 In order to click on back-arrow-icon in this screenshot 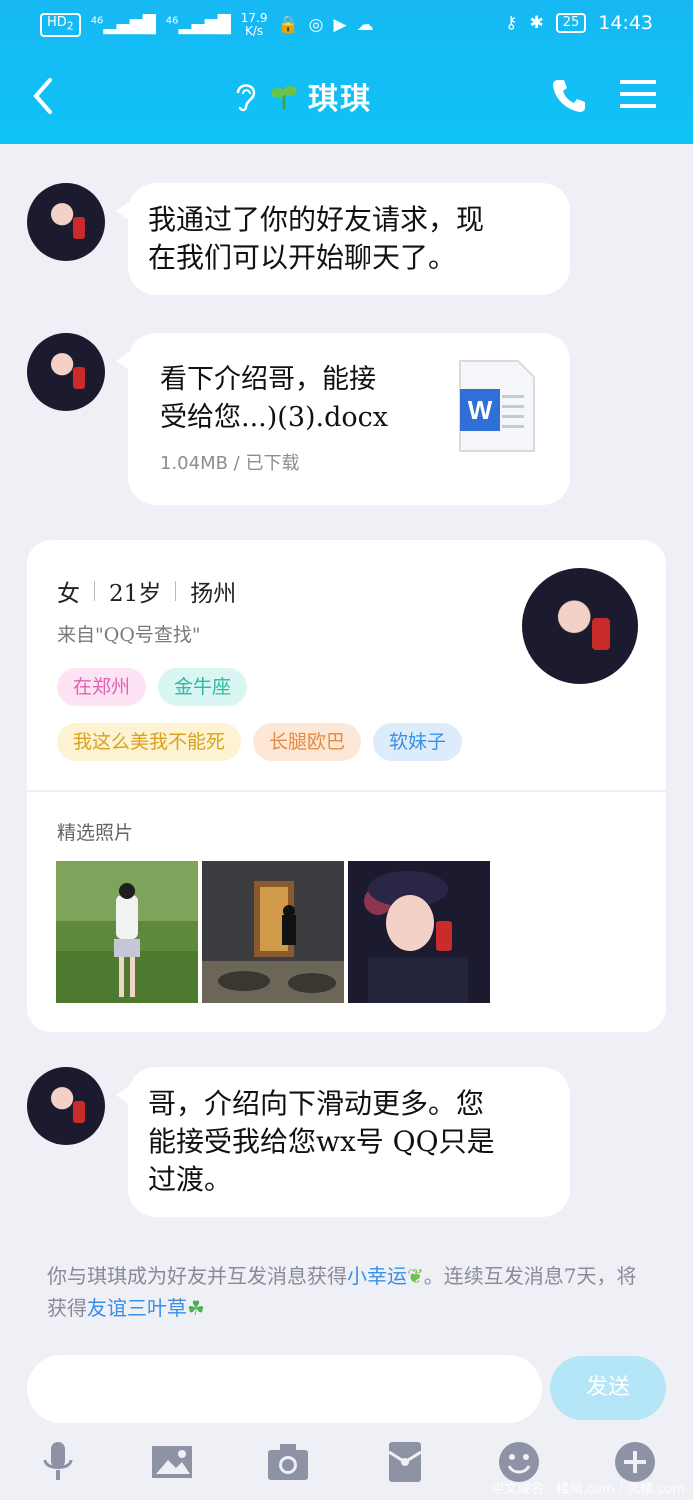, I will do `click(43, 96)`.